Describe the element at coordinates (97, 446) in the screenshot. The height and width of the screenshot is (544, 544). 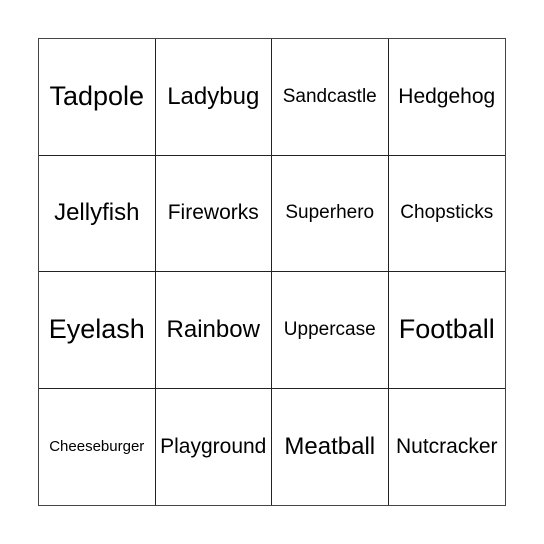
I see `bingo-cell: Cheeseburger` at that location.